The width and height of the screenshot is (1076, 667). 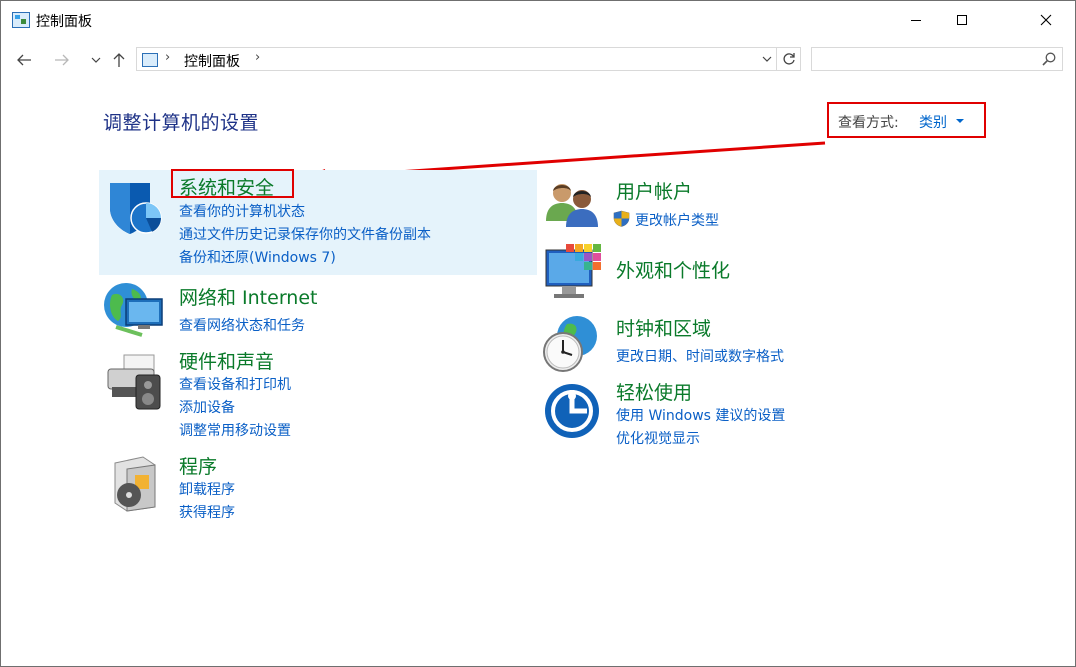 What do you see at coordinates (700, 356) in the screenshot?
I see `link-change-date-time-format: 更改日期、时间或数字格式` at bounding box center [700, 356].